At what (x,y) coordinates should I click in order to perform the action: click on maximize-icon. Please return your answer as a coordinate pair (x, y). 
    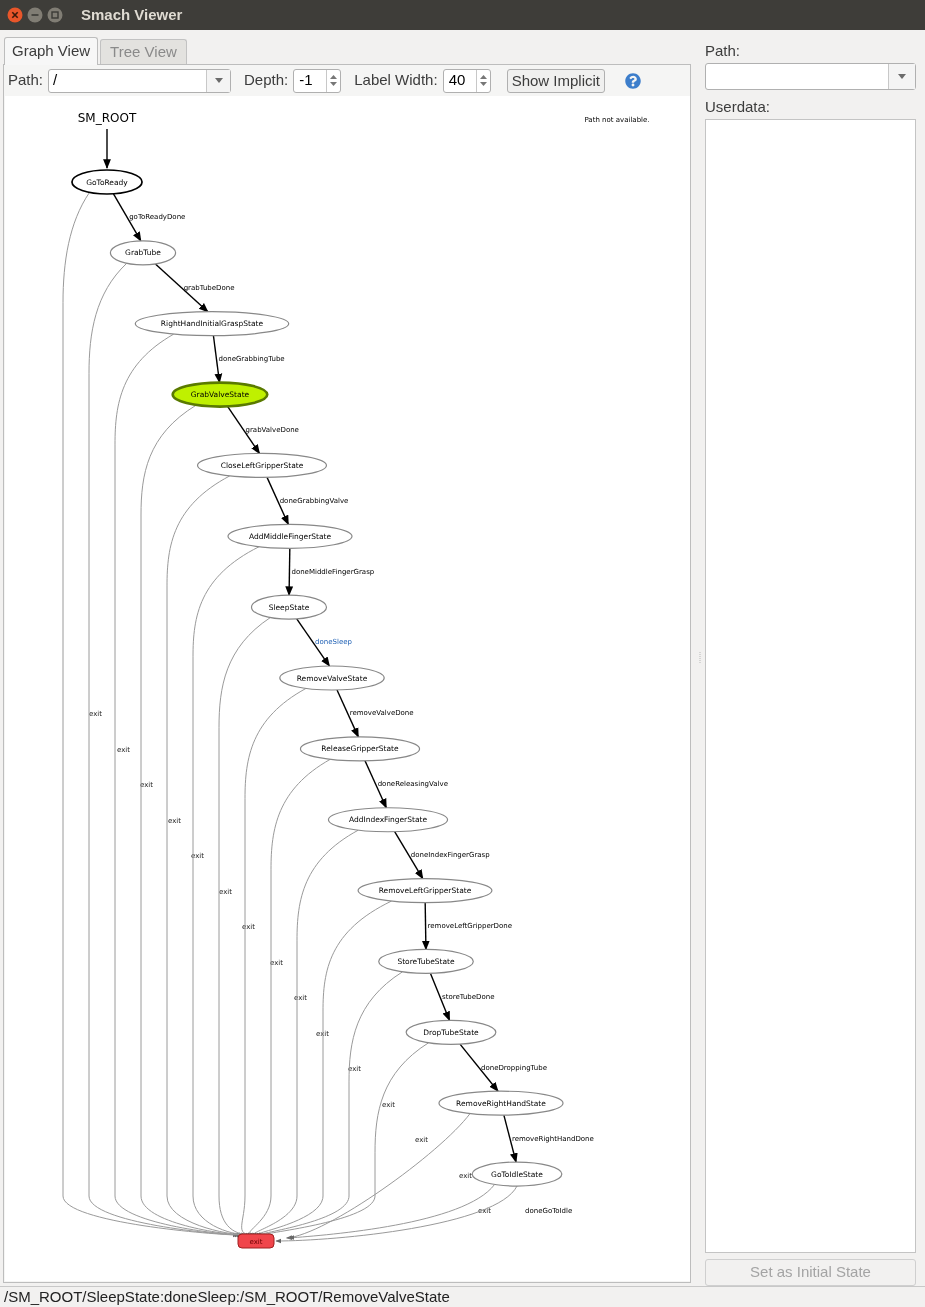
    Looking at the image, I should click on (55, 15).